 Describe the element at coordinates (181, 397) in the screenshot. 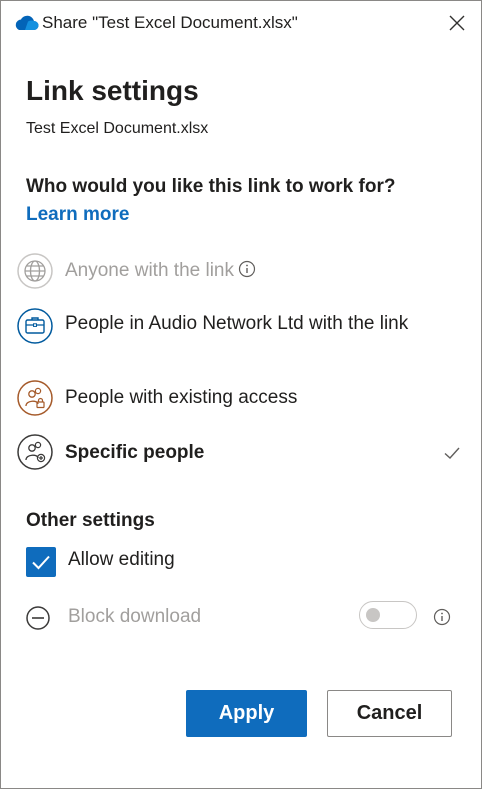

I see `option-existing-access-label: People with existing access` at that location.